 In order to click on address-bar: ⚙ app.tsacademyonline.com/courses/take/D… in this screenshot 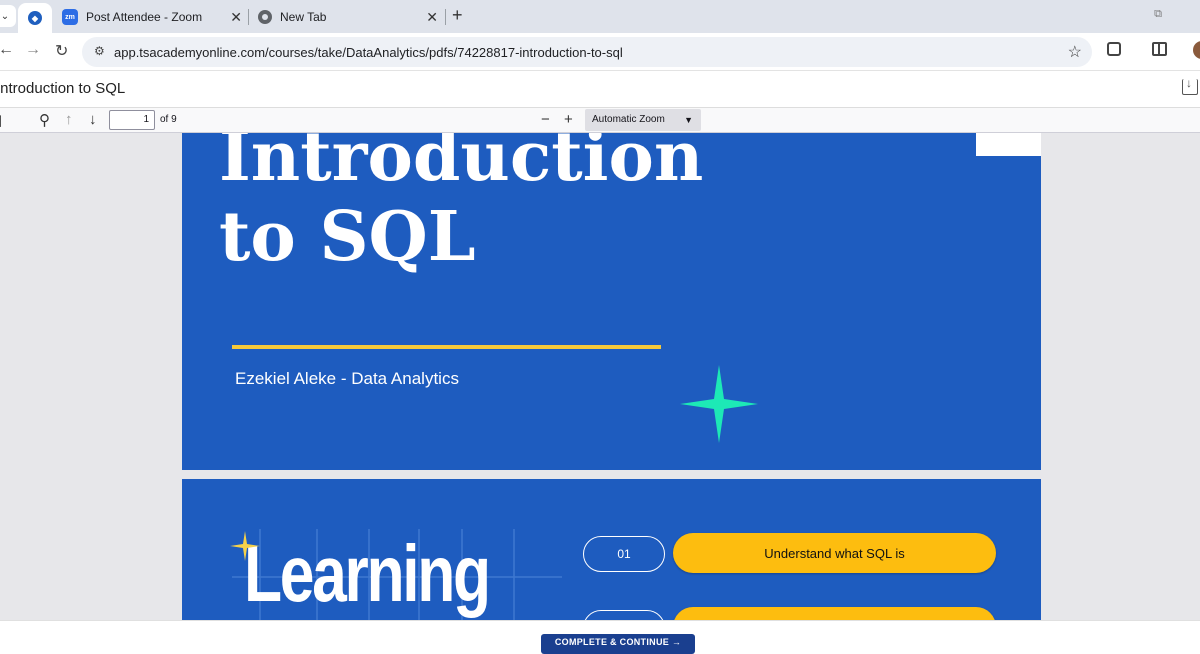, I will do `click(587, 52)`.